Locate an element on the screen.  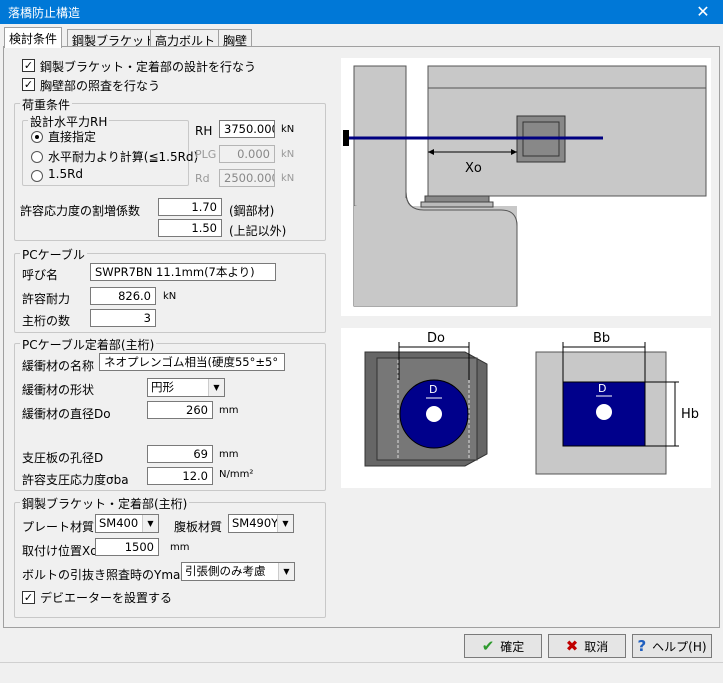
allowable-steel-input: 1.70 is located at coordinates (190, 207).